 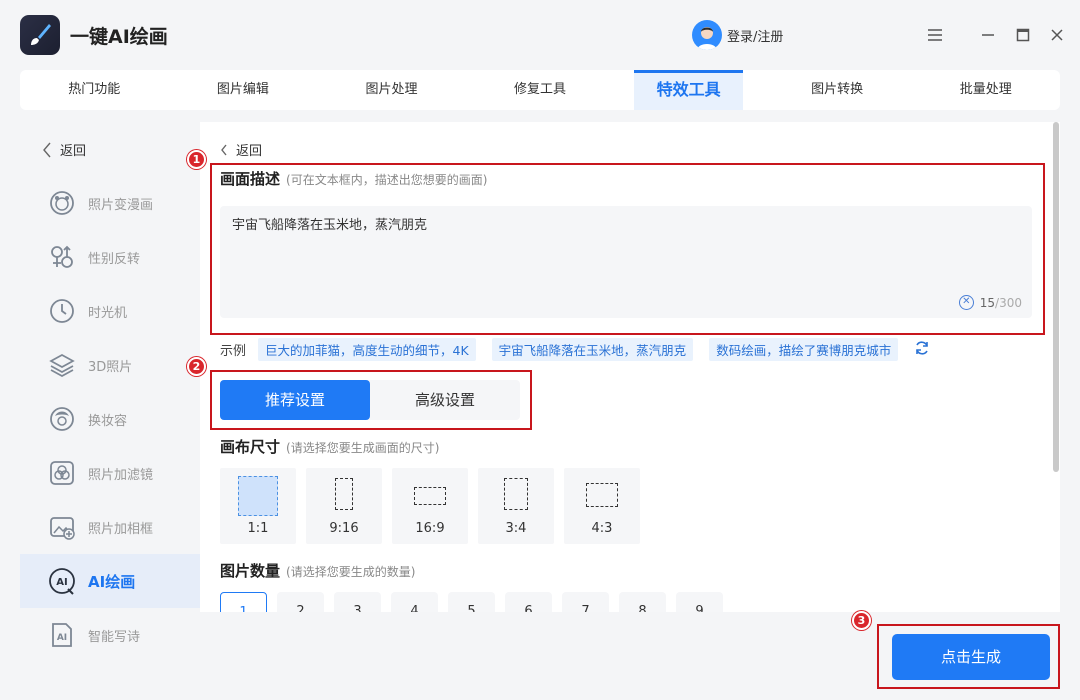 What do you see at coordinates (1023, 35) in the screenshot?
I see `maximize-icon` at bounding box center [1023, 35].